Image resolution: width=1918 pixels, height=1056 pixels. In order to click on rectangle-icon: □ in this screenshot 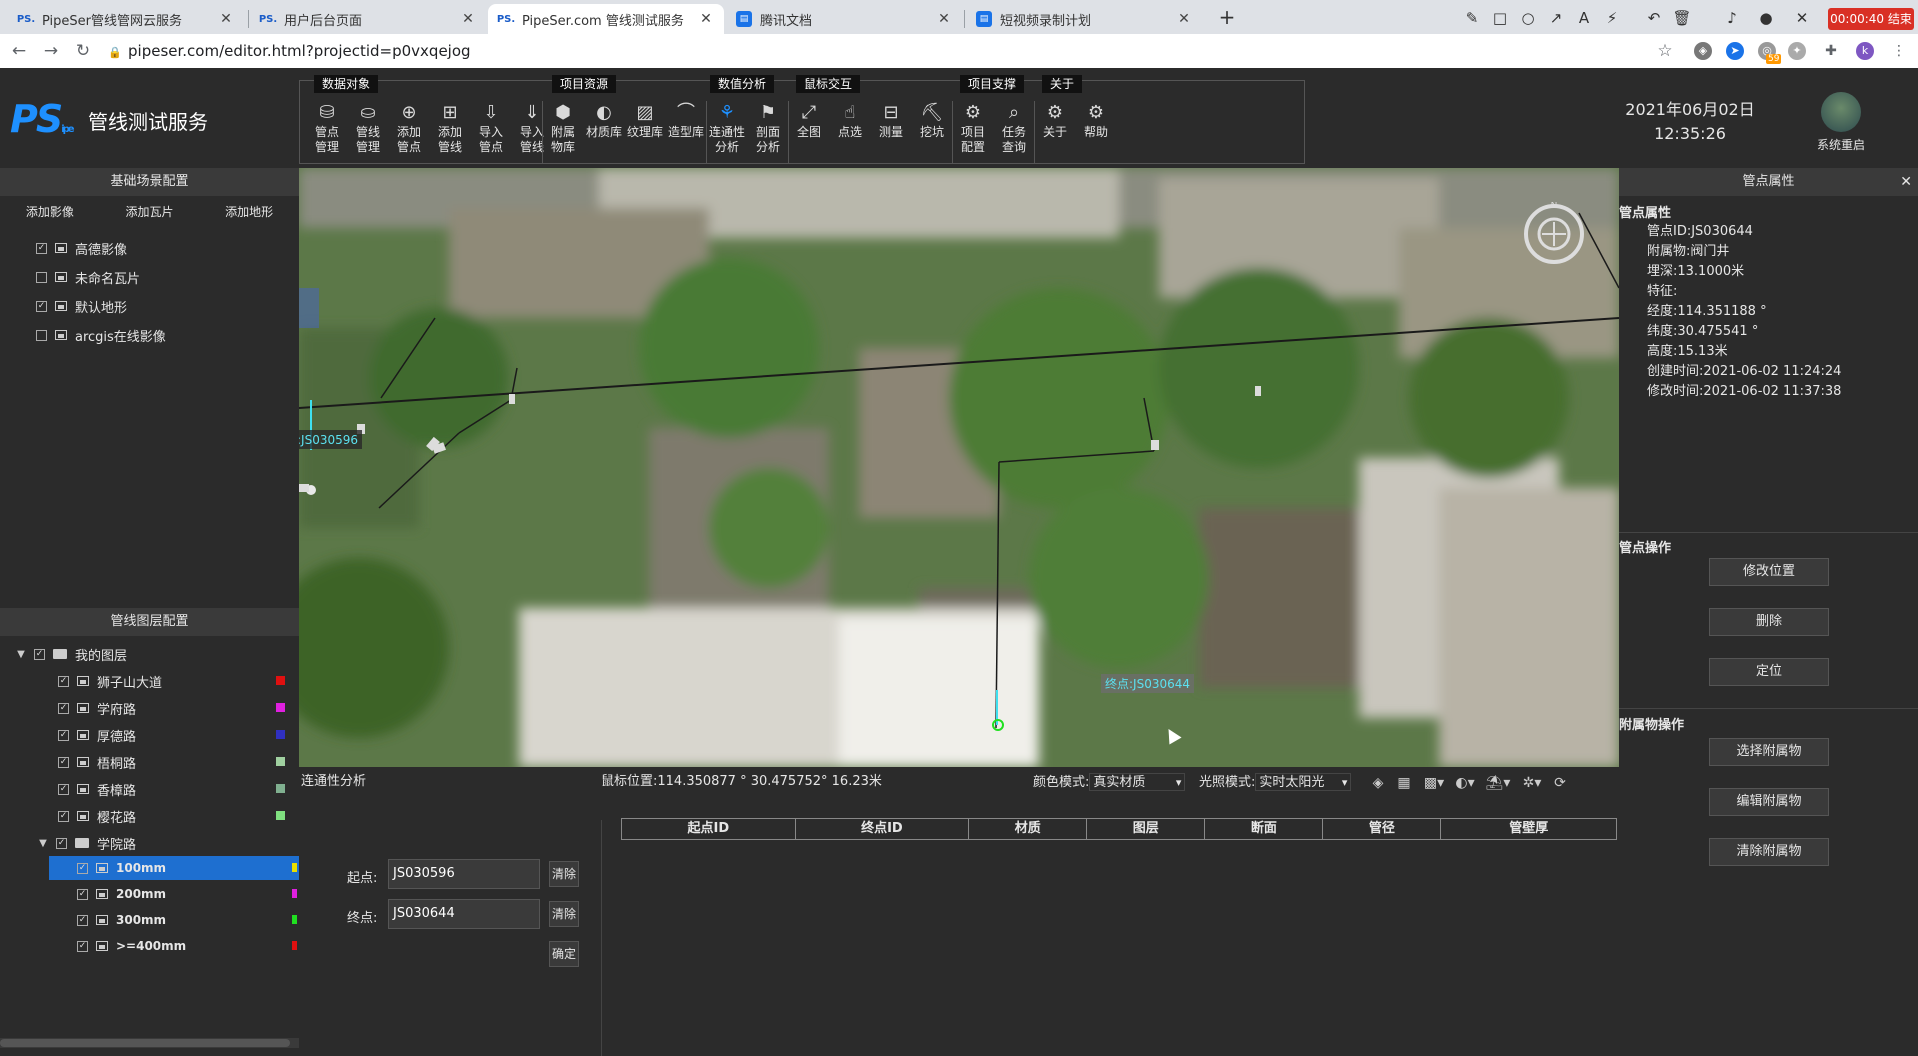, I will do `click(1500, 18)`.